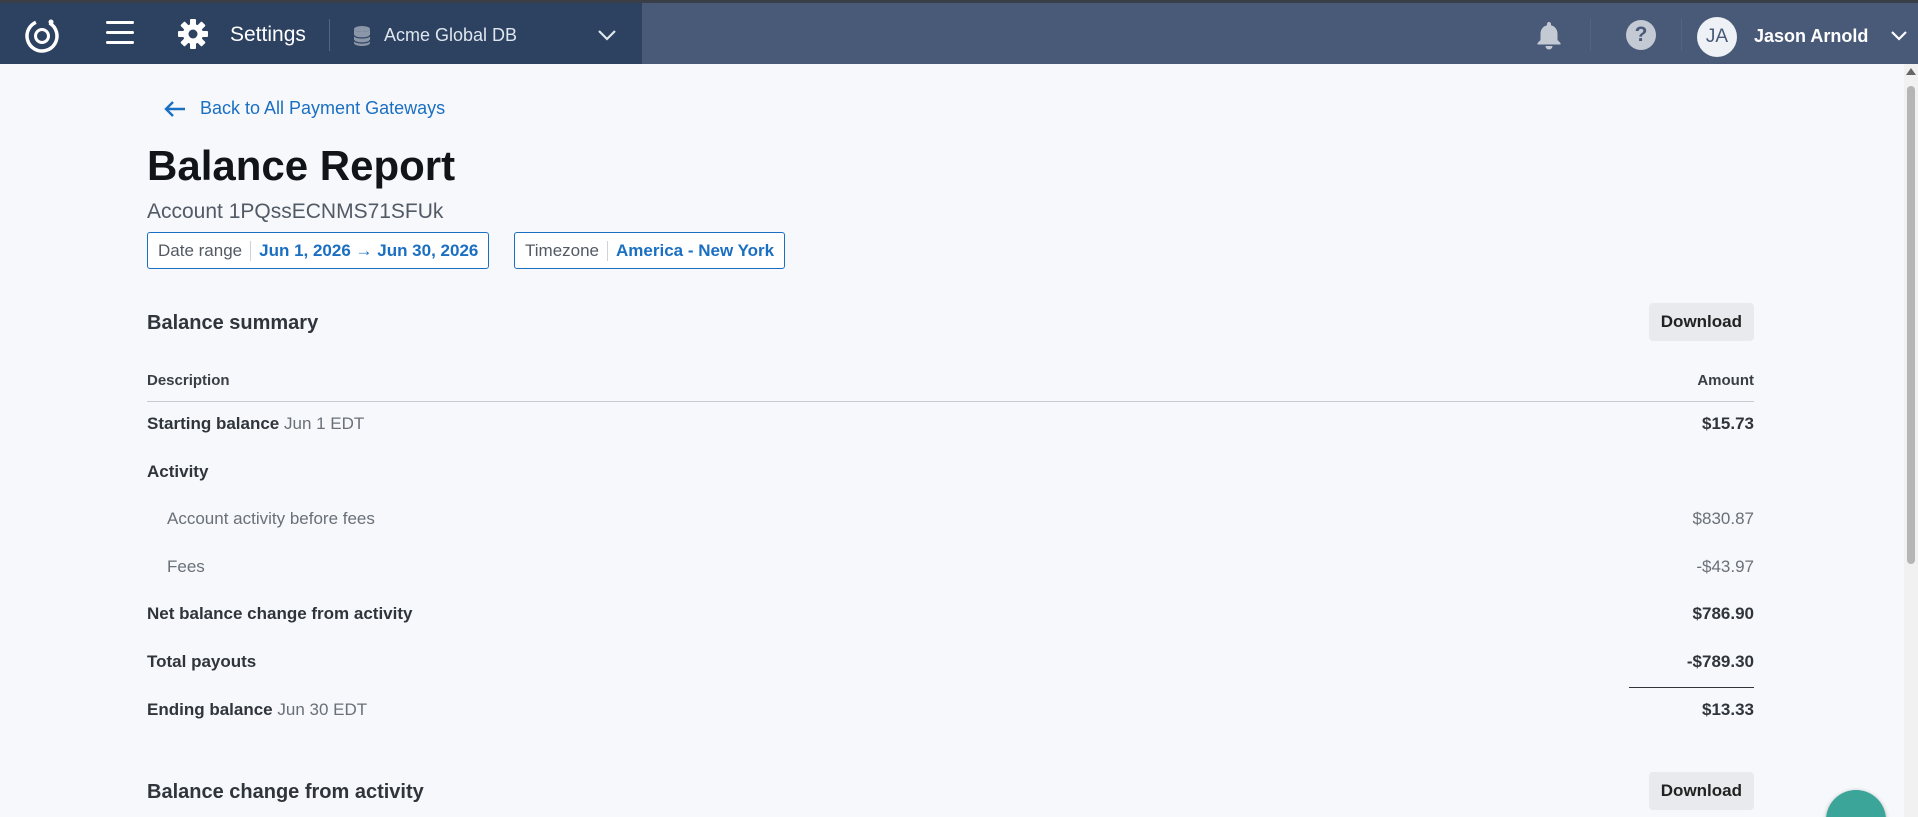  I want to click on timezone-filter: Timezone America - New York, so click(650, 250).